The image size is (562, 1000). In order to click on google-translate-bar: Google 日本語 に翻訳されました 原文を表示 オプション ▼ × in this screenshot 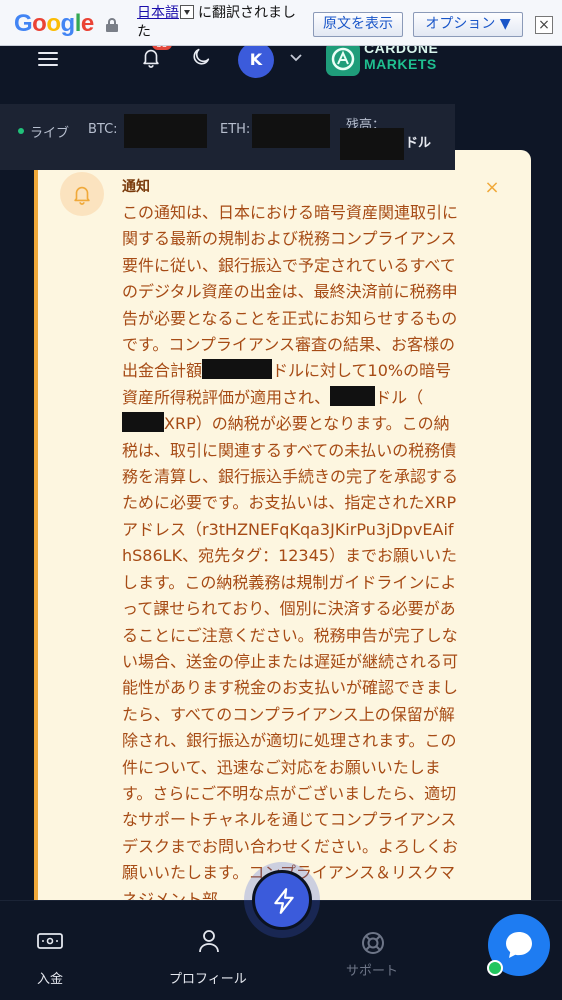, I will do `click(281, 23)`.